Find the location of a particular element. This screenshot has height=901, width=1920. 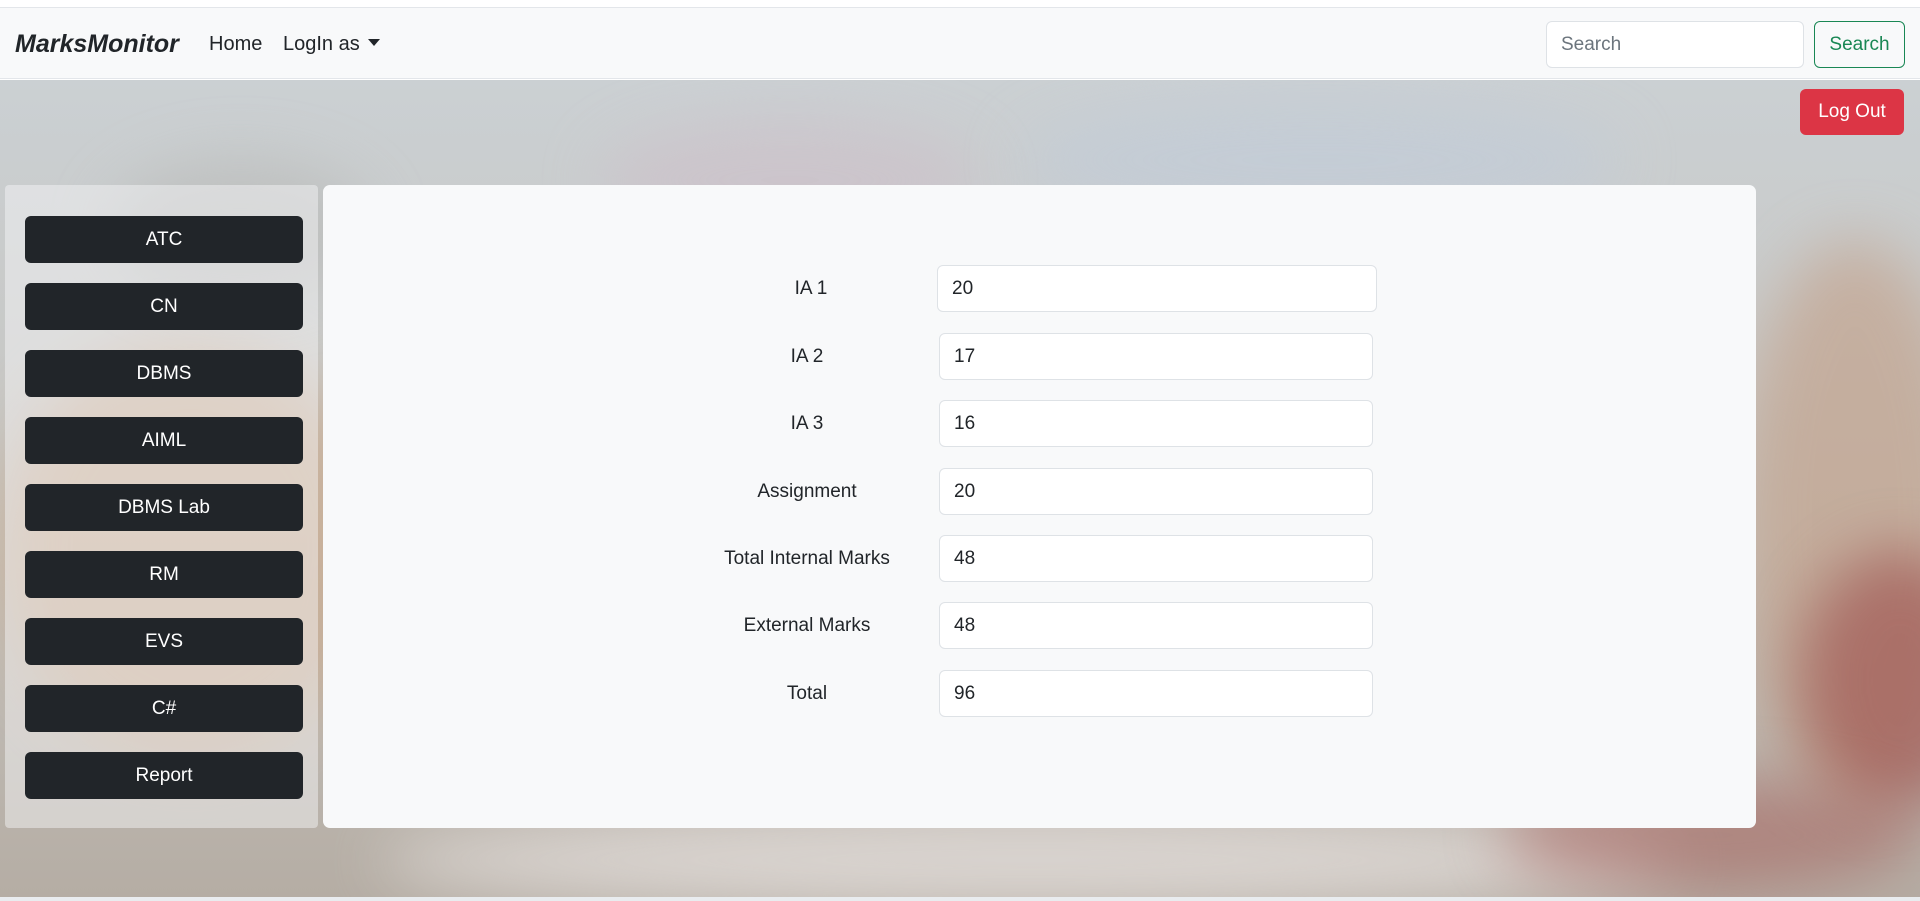

login-as-dropdown: LogIn as is located at coordinates (331, 44).